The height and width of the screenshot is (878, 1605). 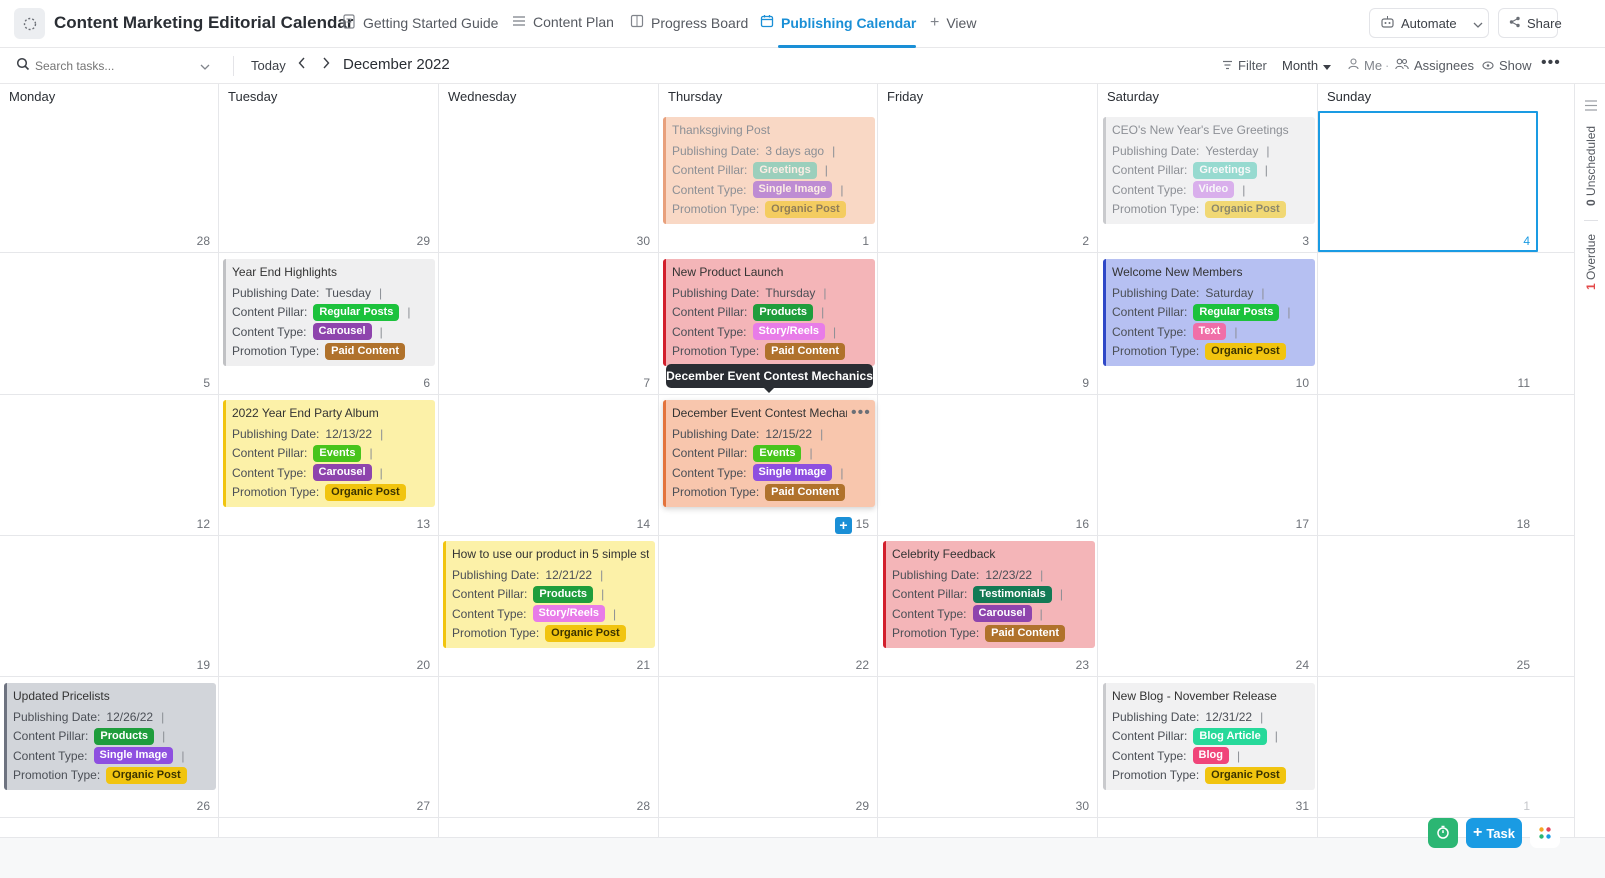 I want to click on automate-button: Automate, so click(x=1429, y=23).